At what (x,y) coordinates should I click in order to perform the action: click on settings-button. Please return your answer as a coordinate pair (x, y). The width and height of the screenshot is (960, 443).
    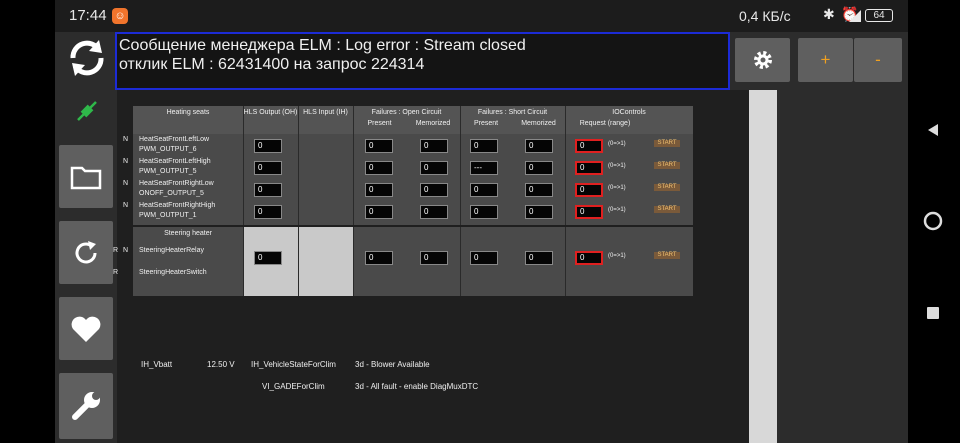
    Looking at the image, I should click on (762, 60).